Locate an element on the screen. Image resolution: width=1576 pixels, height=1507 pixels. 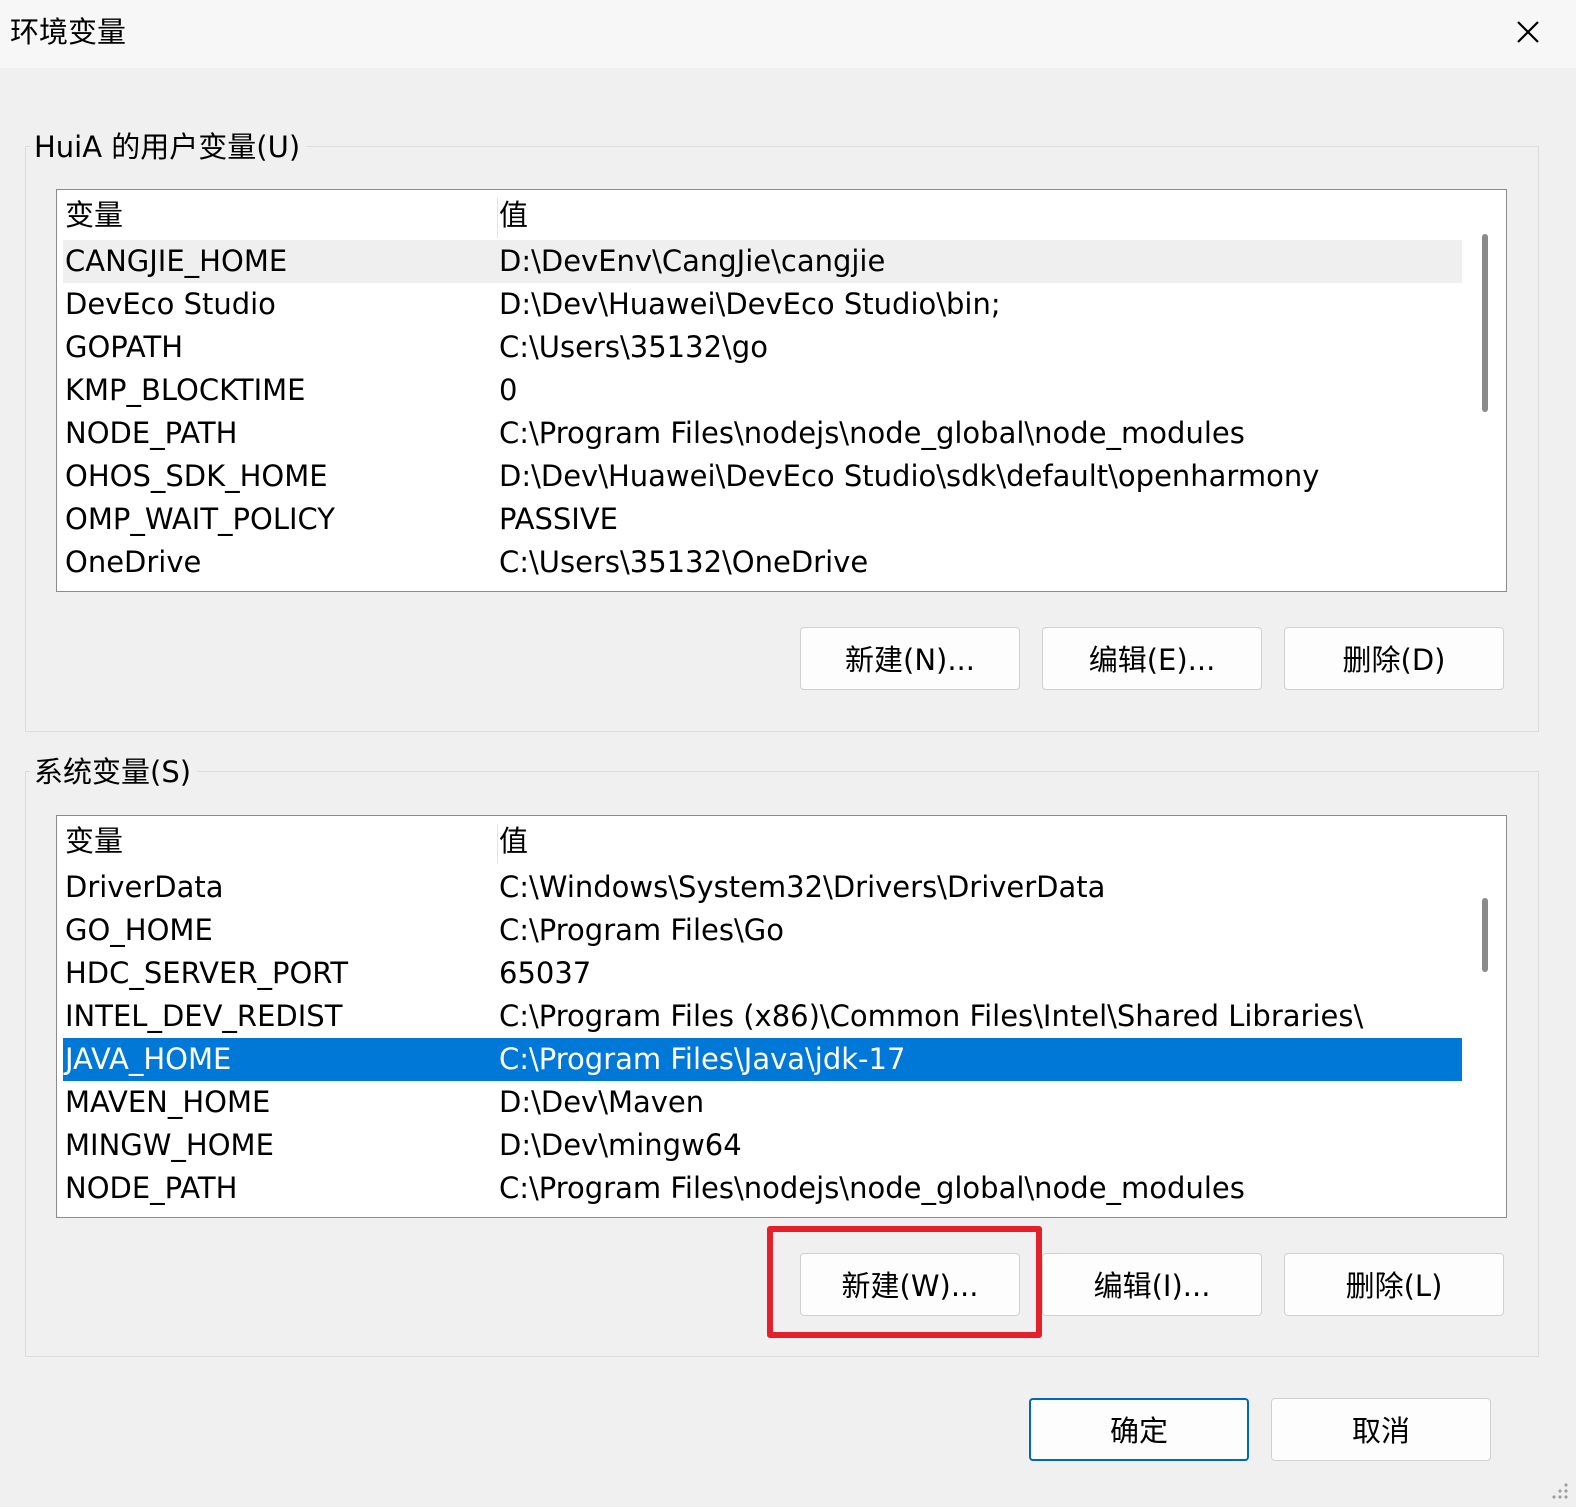
row-name: HDC_SERVER_PORT is located at coordinates (207, 973).